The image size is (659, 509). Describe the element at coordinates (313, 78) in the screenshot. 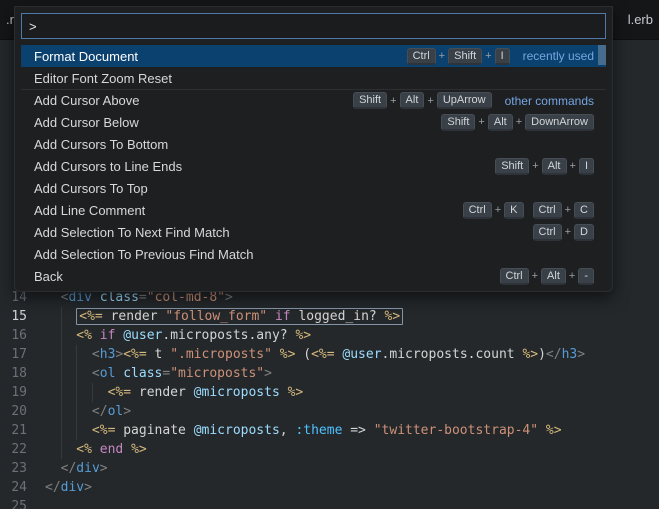

I see `command-item: Editor Font Zoom Reset` at that location.